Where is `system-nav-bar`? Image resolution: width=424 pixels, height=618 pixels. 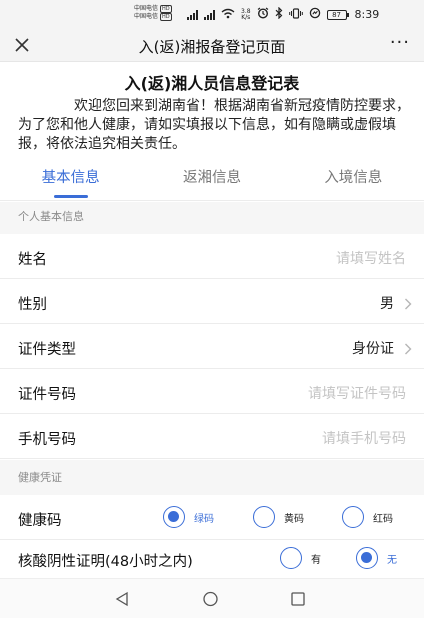
system-nav-bar is located at coordinates (212, 598).